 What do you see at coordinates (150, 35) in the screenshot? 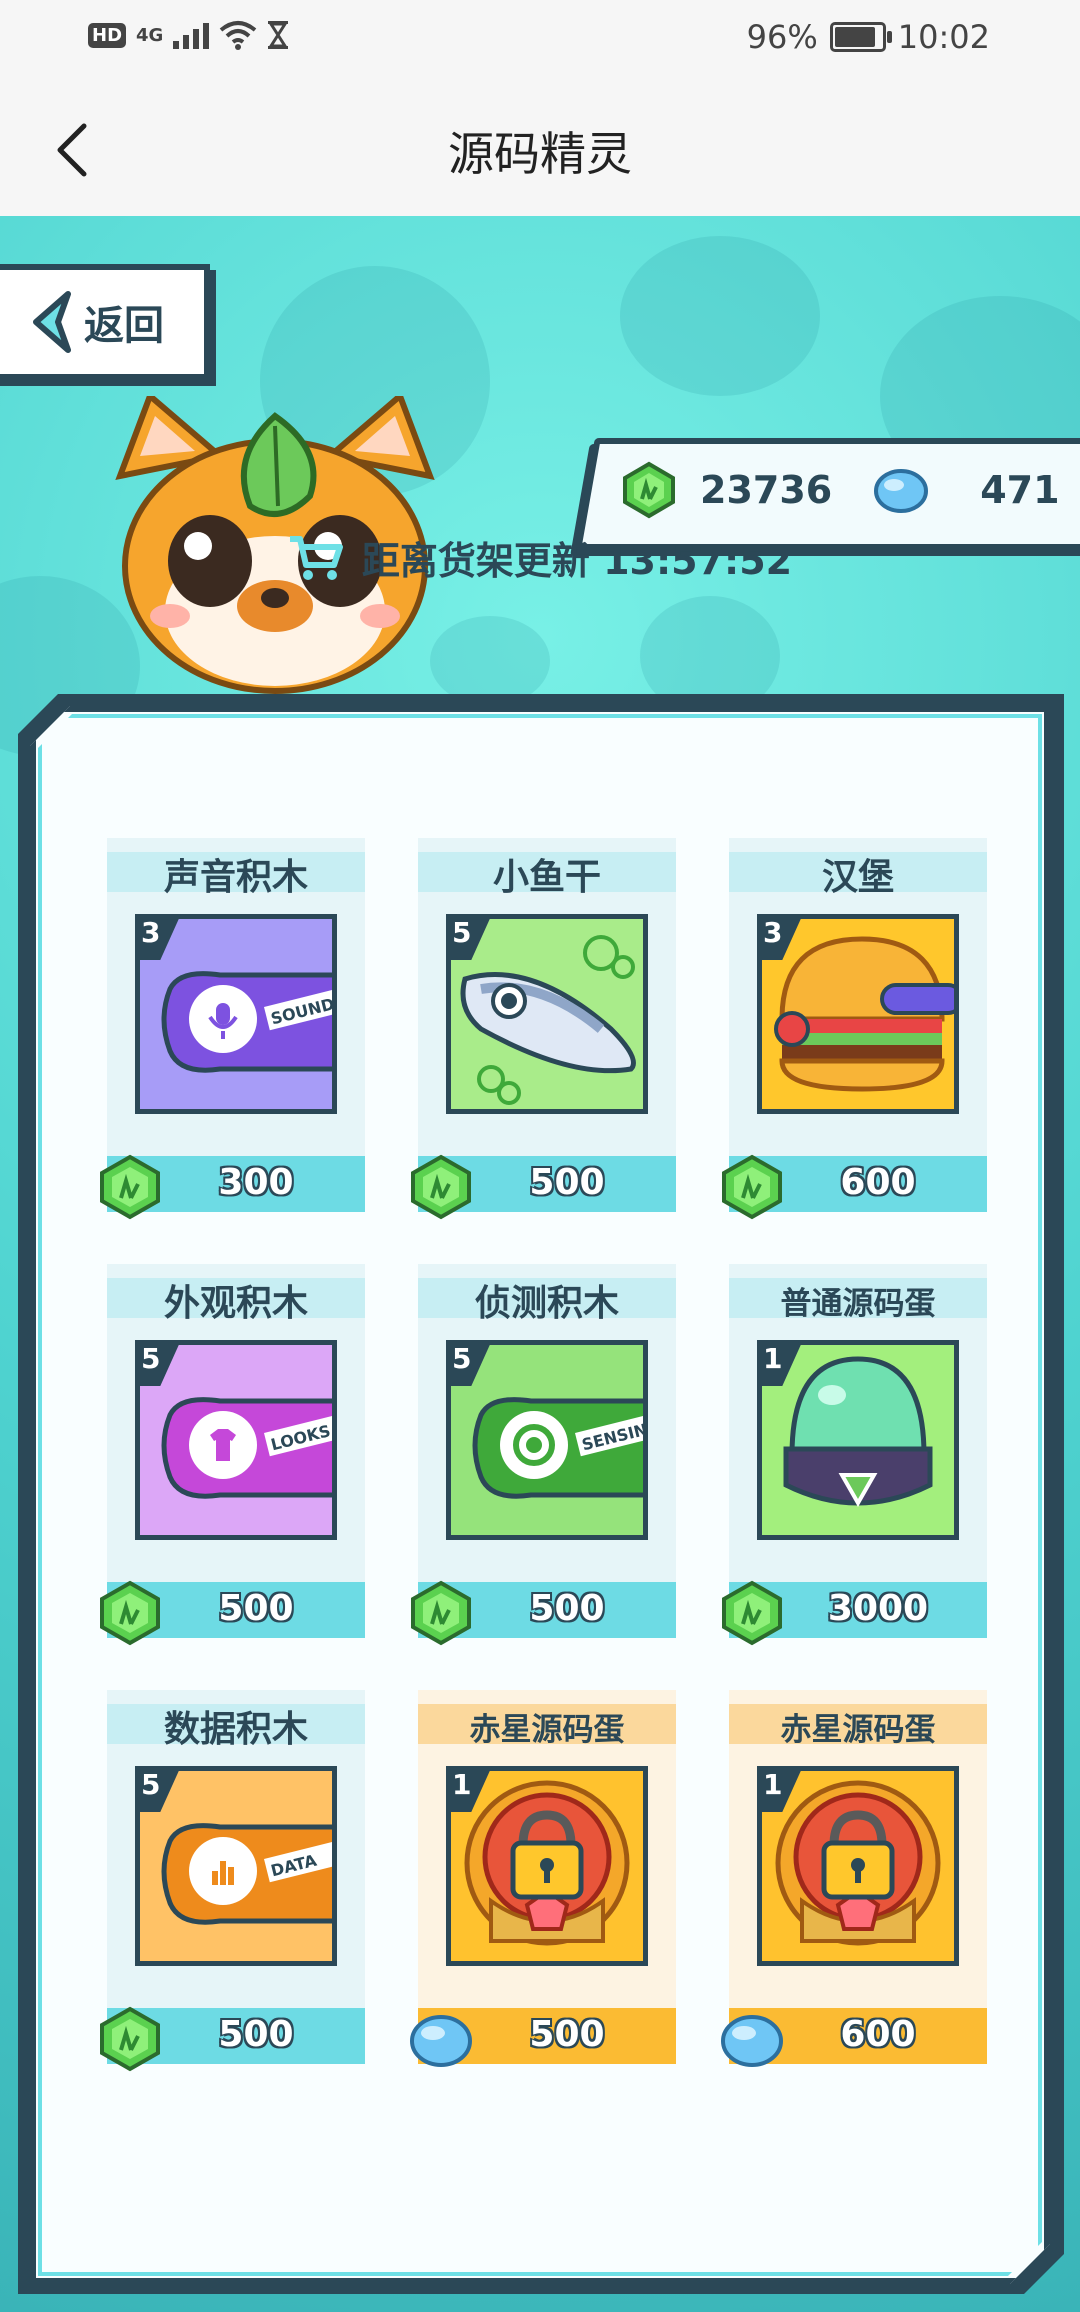
I see `network-type: 4G` at bounding box center [150, 35].